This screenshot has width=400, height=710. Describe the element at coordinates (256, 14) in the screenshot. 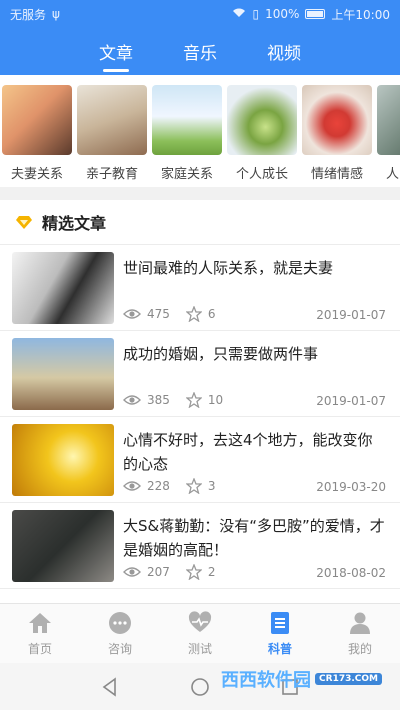

I see `sim-icon: ▯` at that location.